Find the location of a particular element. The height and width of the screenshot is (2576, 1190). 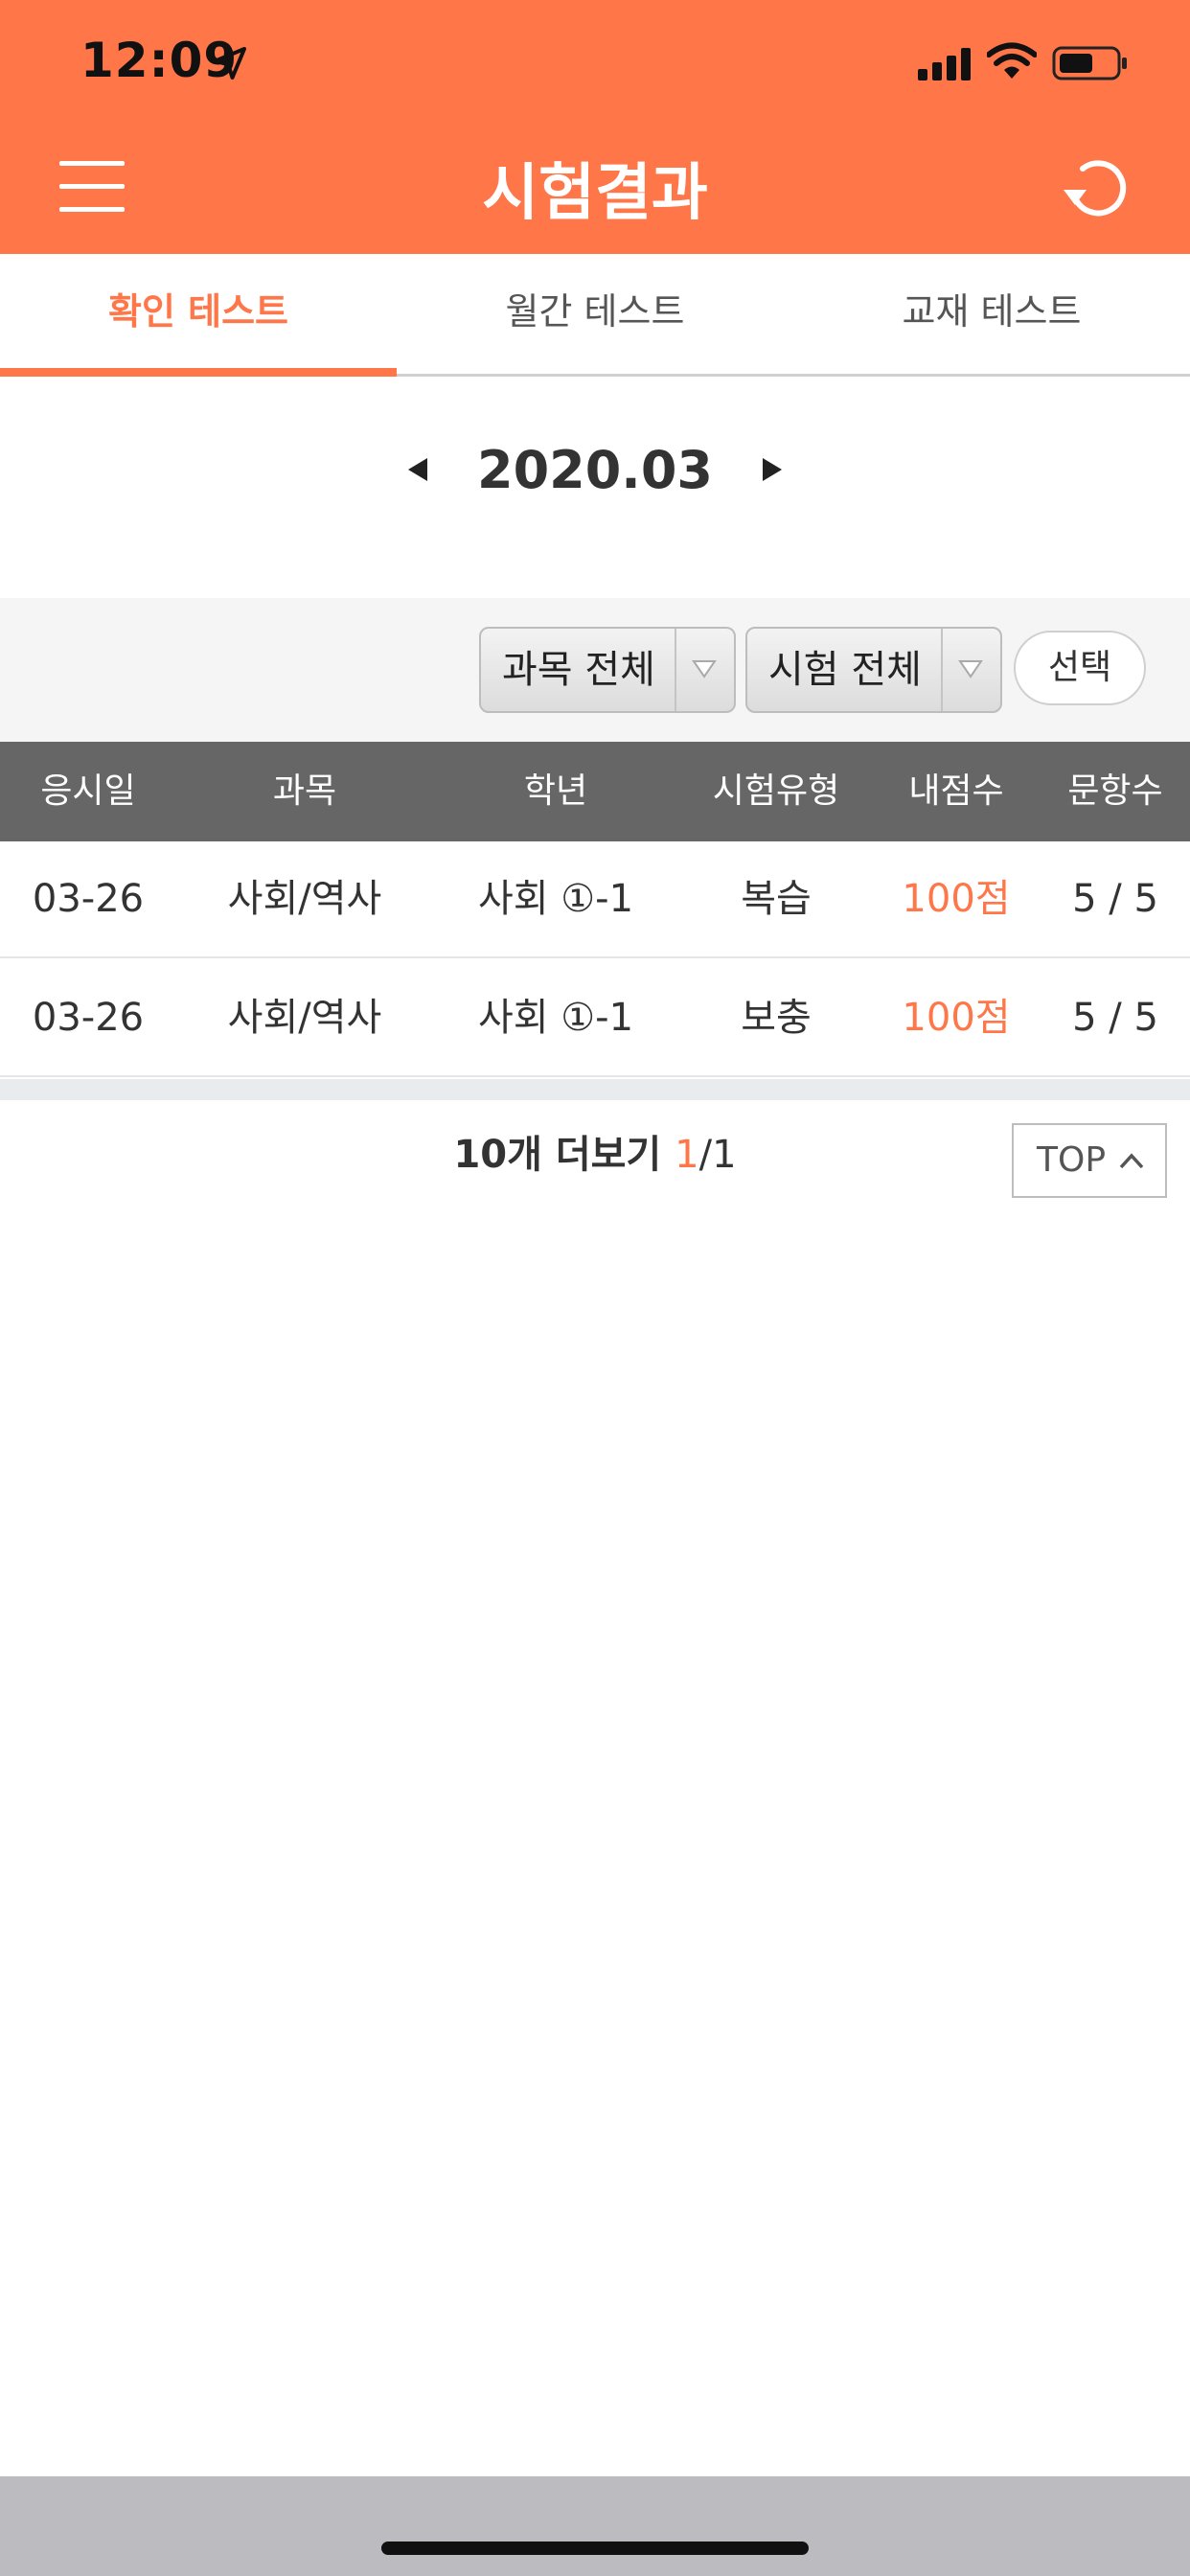

table-row: 03-26 사회/역사 사회 ①-1 보충 100점 5 / 5 is located at coordinates (595, 1019).